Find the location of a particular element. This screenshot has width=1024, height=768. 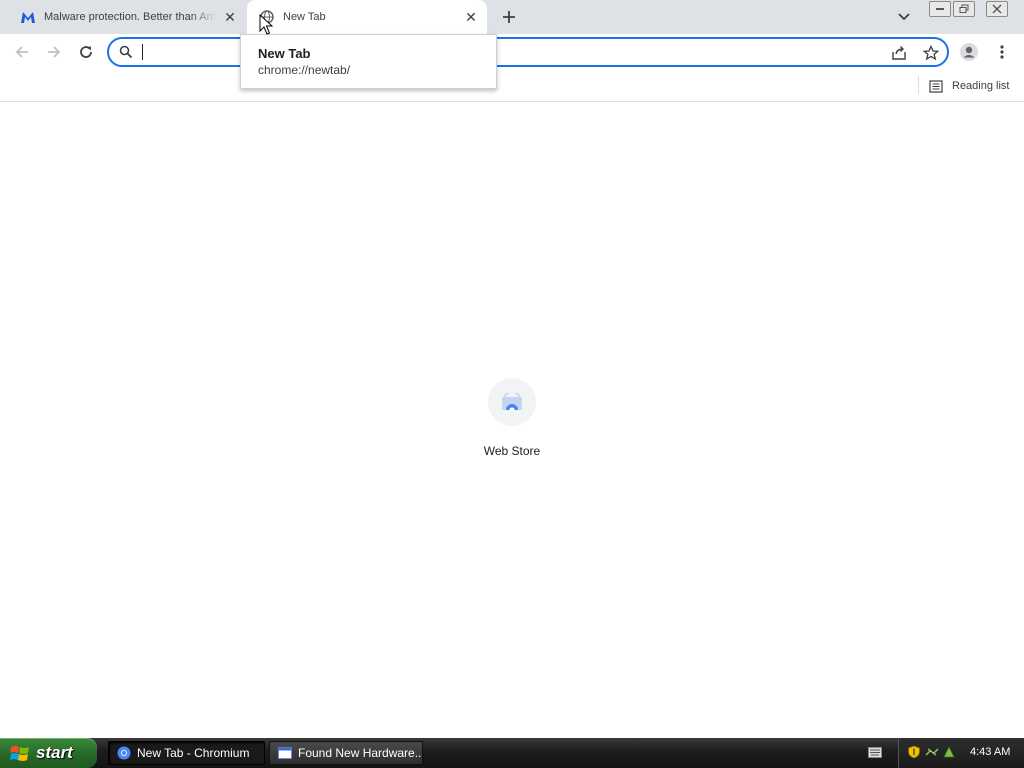

hover-card-url: chrome://newtab/ is located at coordinates (304, 70).